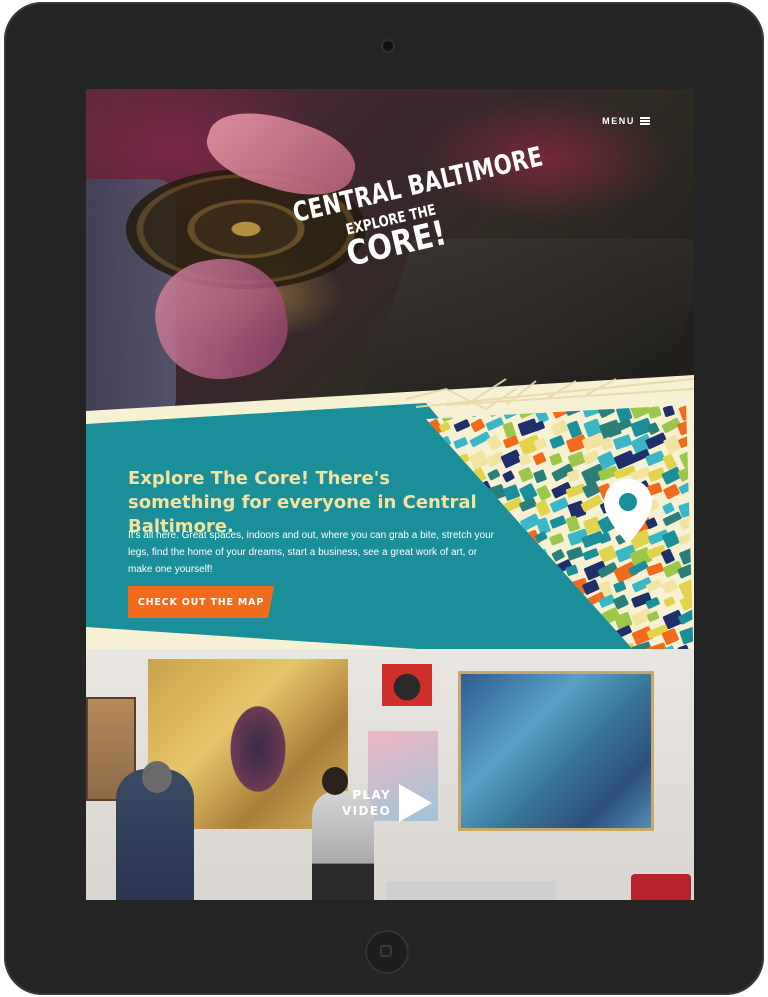 The image size is (768, 997). What do you see at coordinates (387, 952) in the screenshot?
I see `home-button` at bounding box center [387, 952].